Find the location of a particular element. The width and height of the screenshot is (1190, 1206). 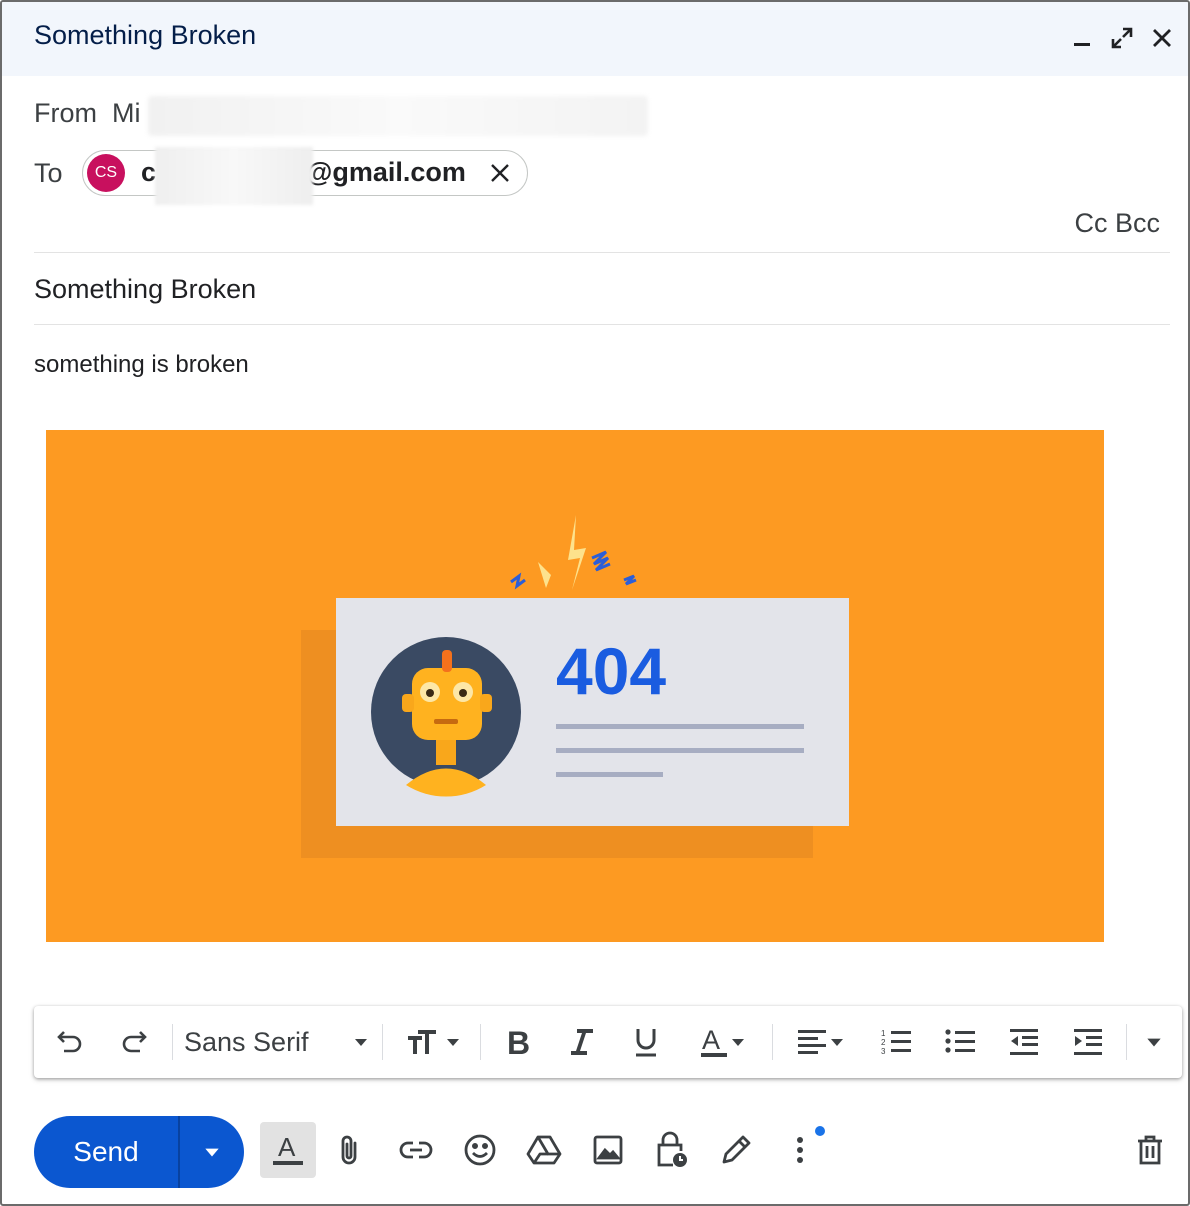

formatting-toolbar: Sans Serif B A 123 is located at coordinates (608, 1042).